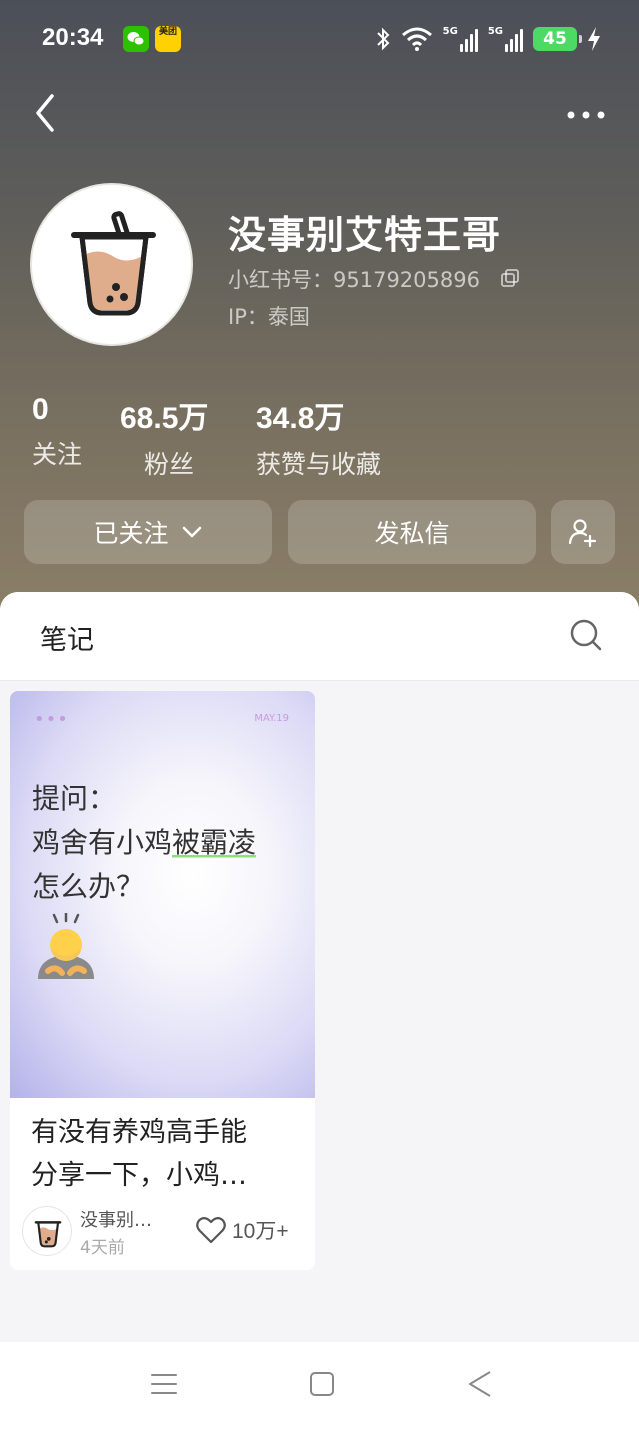 Image resolution: width=639 pixels, height=1430 pixels. I want to click on stat-followers-value: 68.5万, so click(164, 418).